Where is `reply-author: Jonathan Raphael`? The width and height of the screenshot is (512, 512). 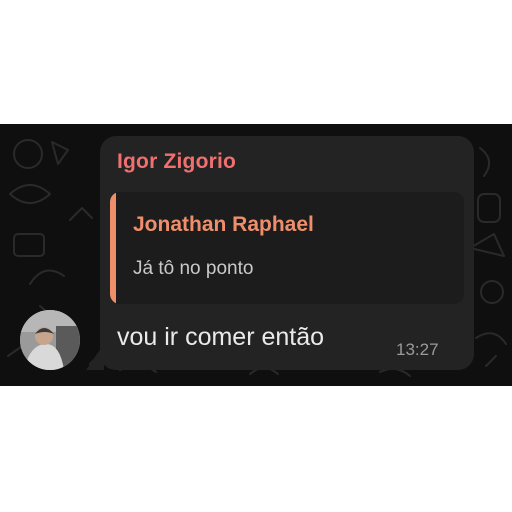
reply-author: Jonathan Raphael is located at coordinates (223, 224).